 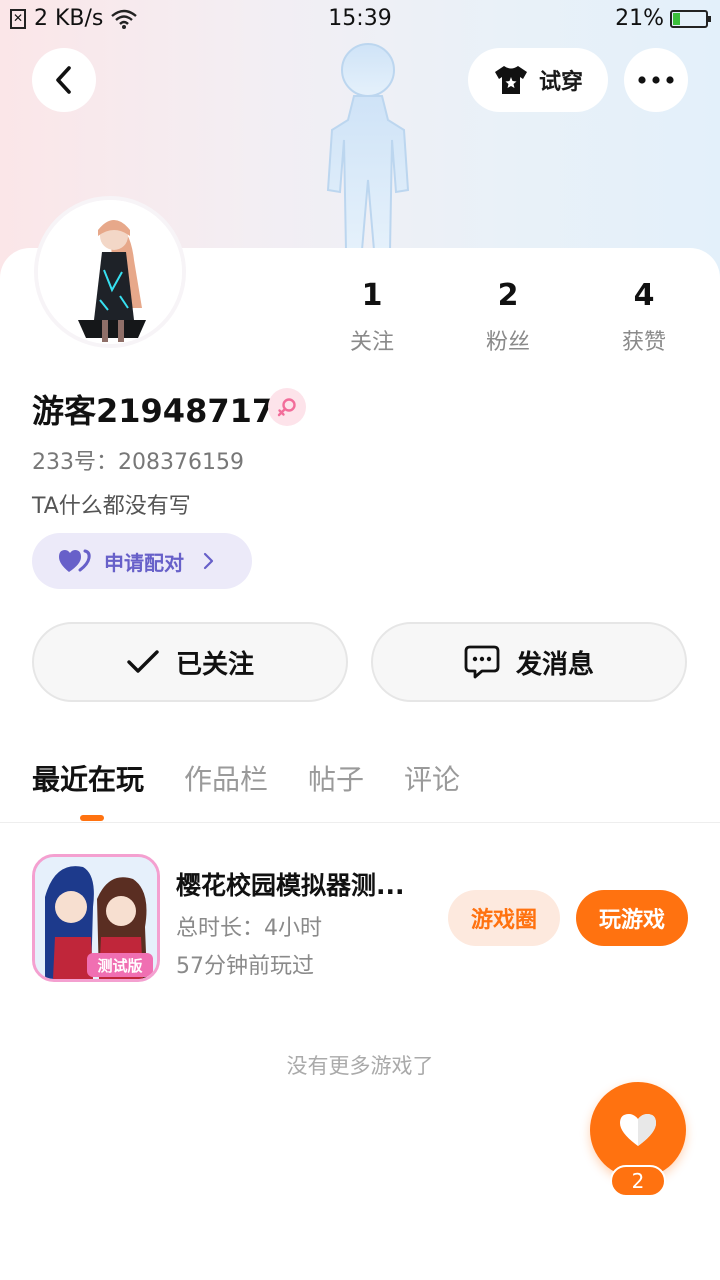 I want to click on game-duration: 总时长：4小时, so click(x=249, y=928).